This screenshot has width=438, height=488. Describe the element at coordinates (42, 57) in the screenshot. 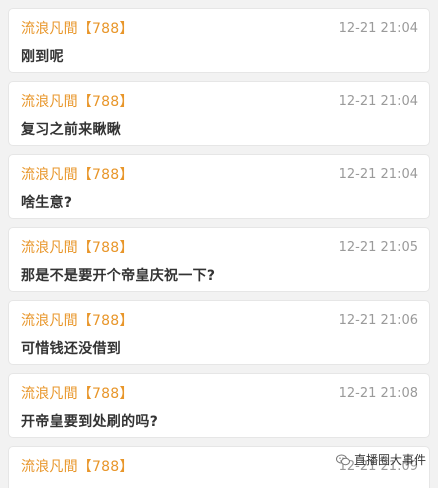

I see `message-text: 刚到呢` at that location.